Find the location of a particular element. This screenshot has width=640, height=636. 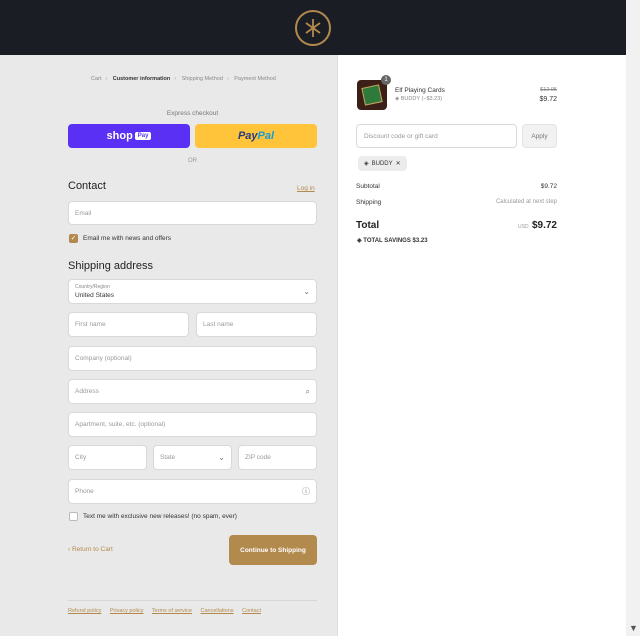

product-thumbnail is located at coordinates (372, 95).